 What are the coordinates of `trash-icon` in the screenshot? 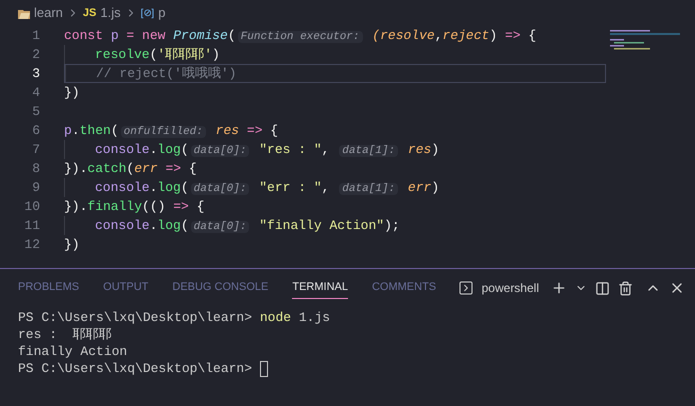 It's located at (625, 288).